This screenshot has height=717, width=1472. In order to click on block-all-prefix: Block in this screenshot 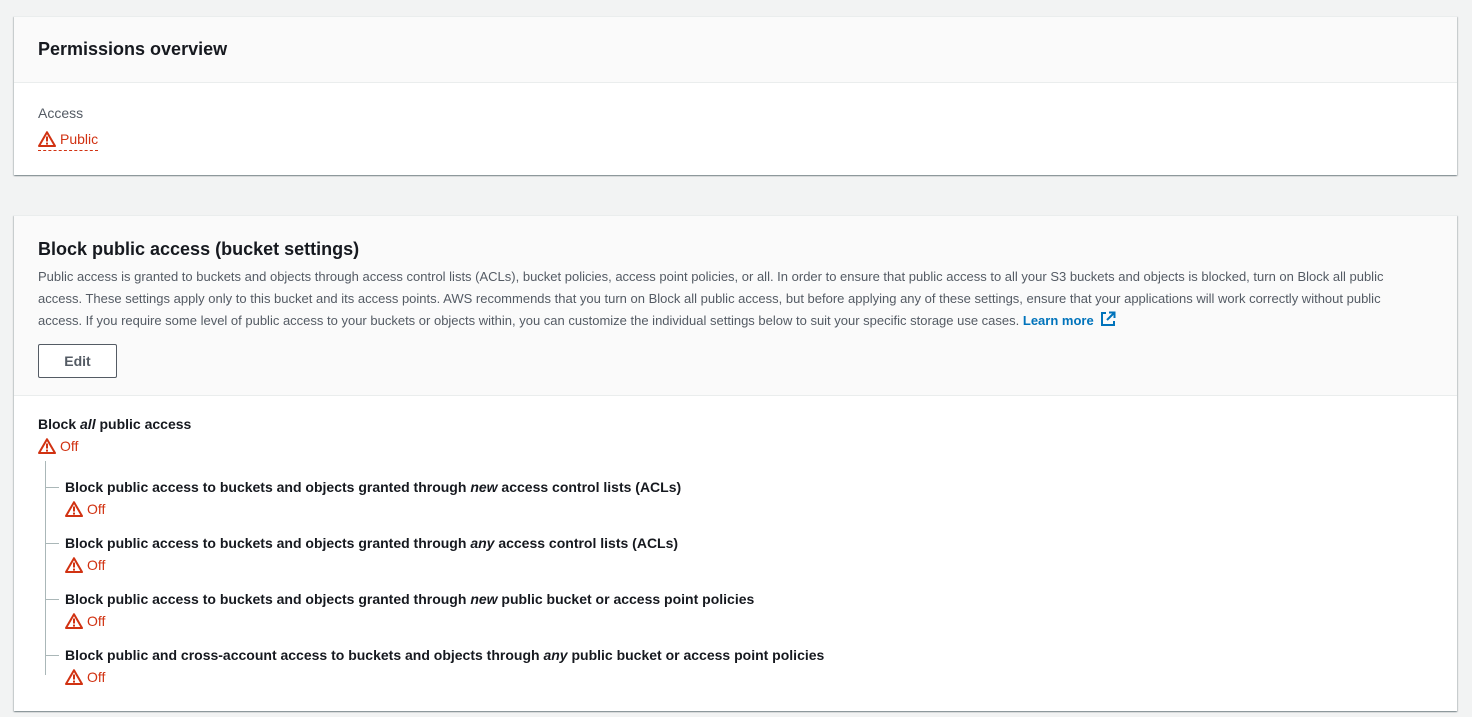, I will do `click(59, 424)`.